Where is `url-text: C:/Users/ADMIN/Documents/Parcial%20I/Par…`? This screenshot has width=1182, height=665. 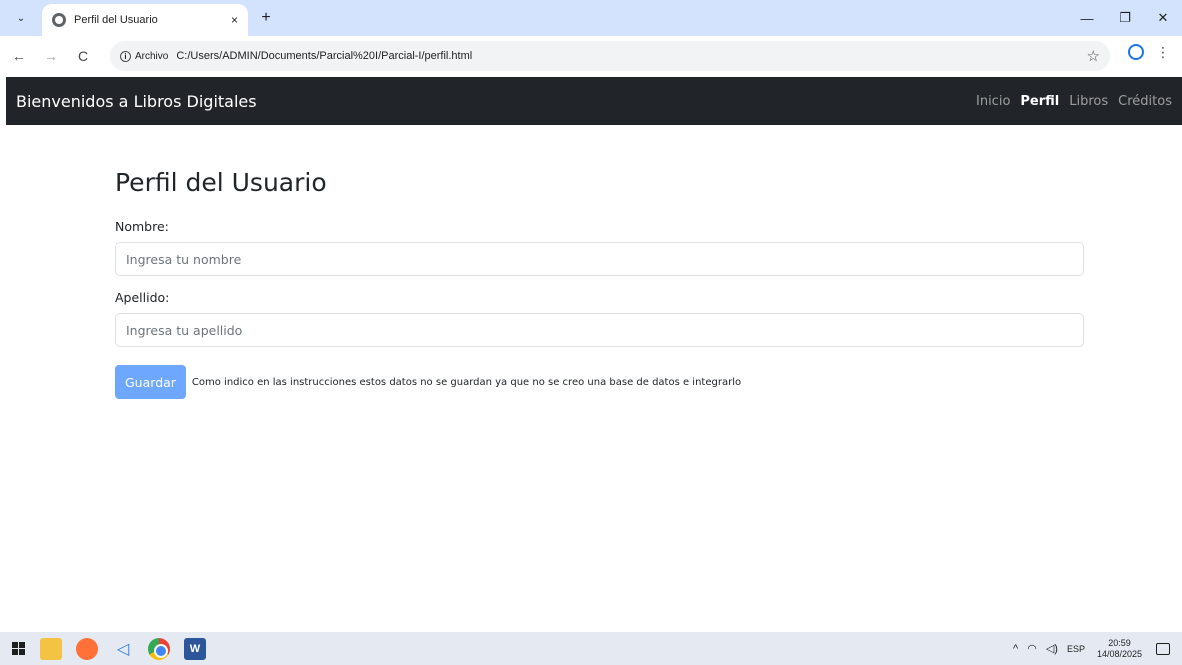 url-text: C:/Users/ADMIN/Documents/Parcial%20I/Par… is located at coordinates (324, 56).